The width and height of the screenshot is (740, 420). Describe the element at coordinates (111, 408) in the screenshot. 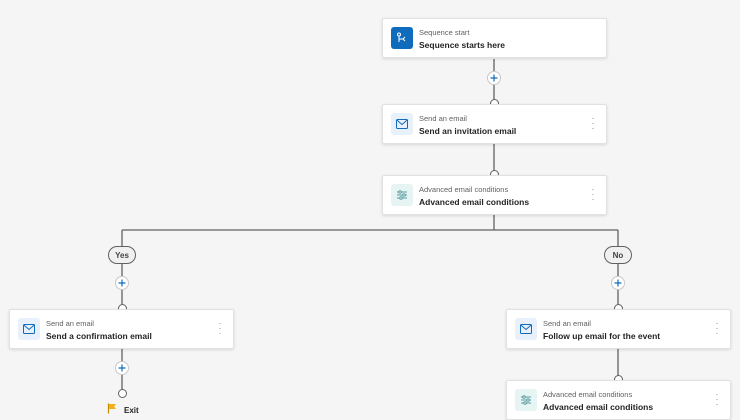

I see `flag-icon` at that location.